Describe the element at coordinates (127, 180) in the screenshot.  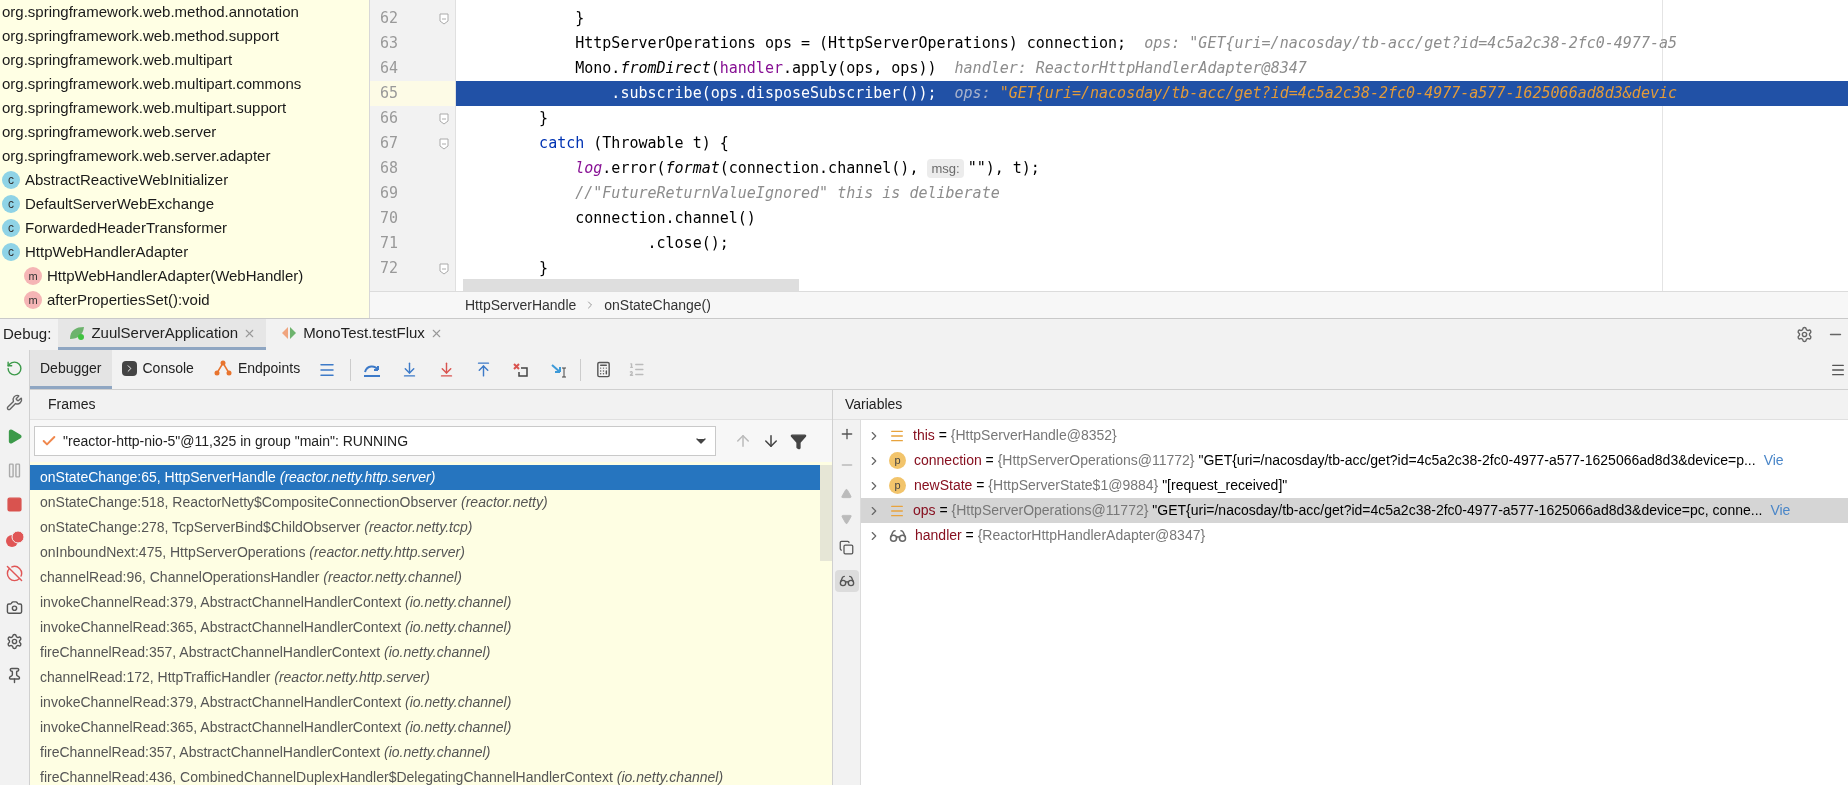
I see `tree-item: AbstractReactiveWebInitializer` at that location.